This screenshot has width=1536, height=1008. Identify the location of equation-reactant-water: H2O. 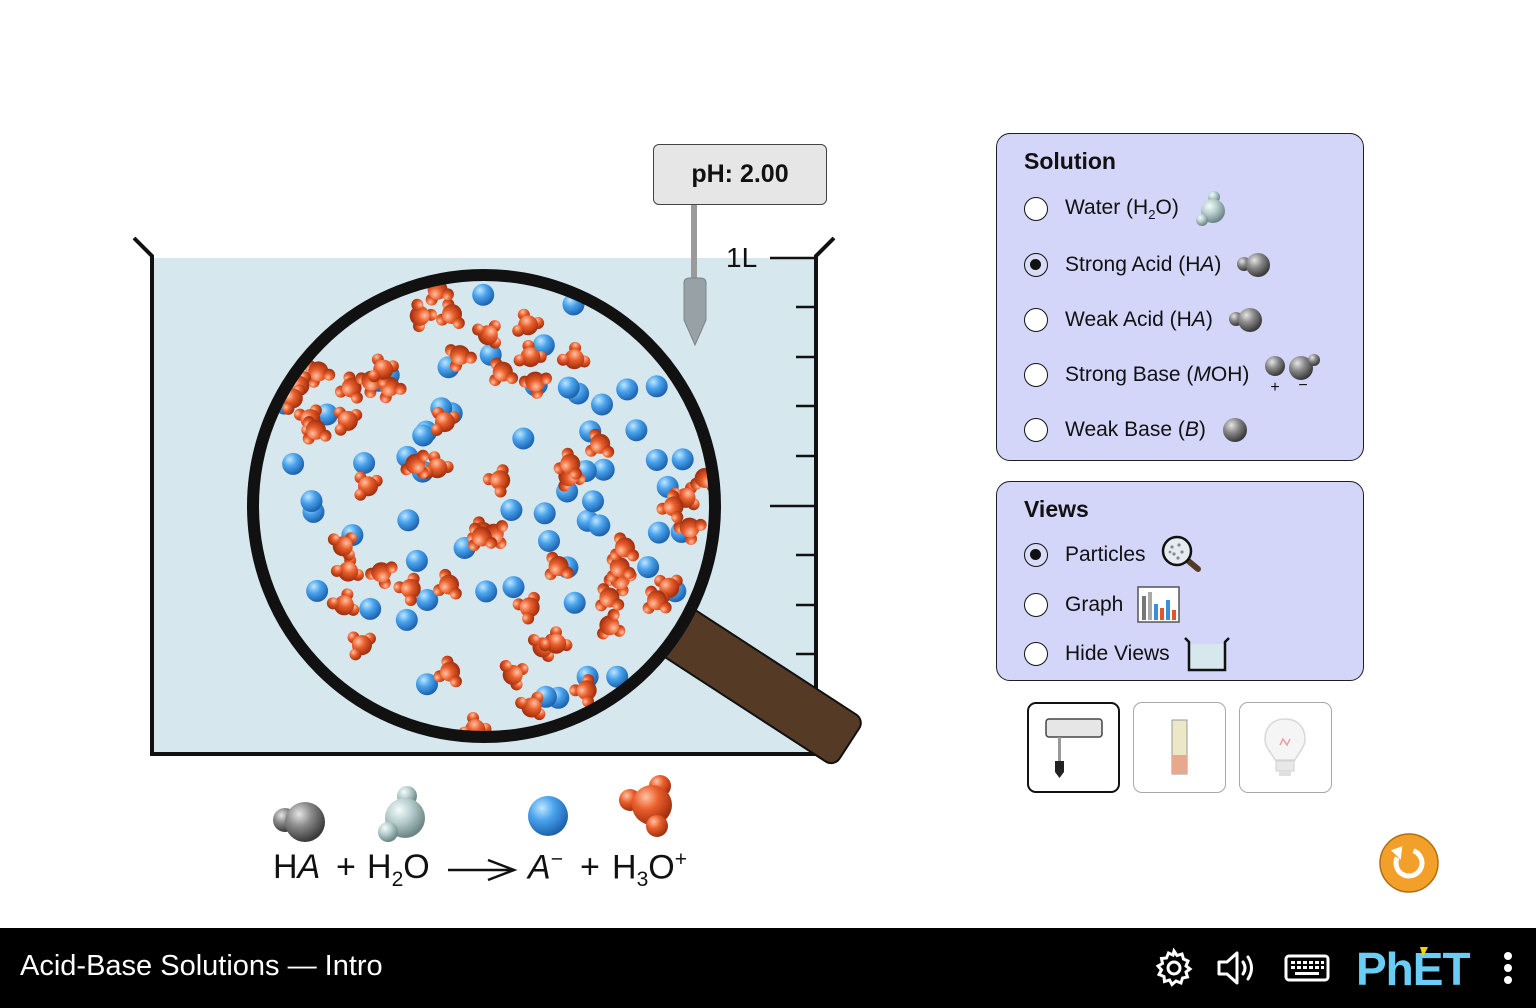
(398, 869).